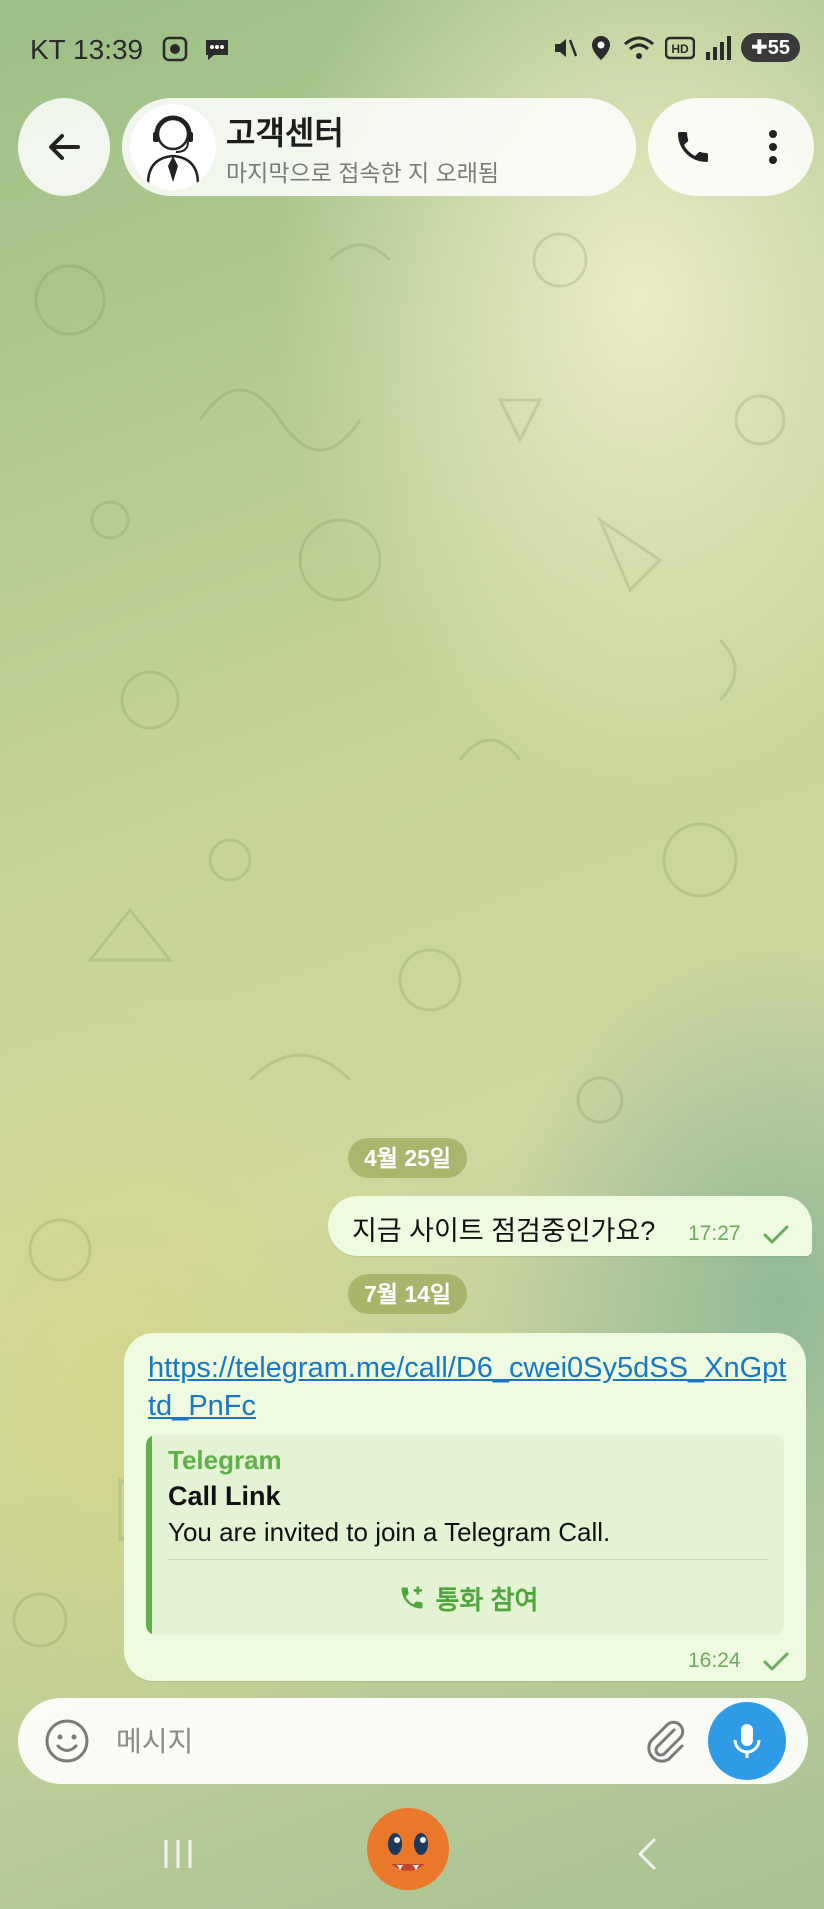 This screenshot has width=824, height=1909. I want to click on mute-icon, so click(566, 47).